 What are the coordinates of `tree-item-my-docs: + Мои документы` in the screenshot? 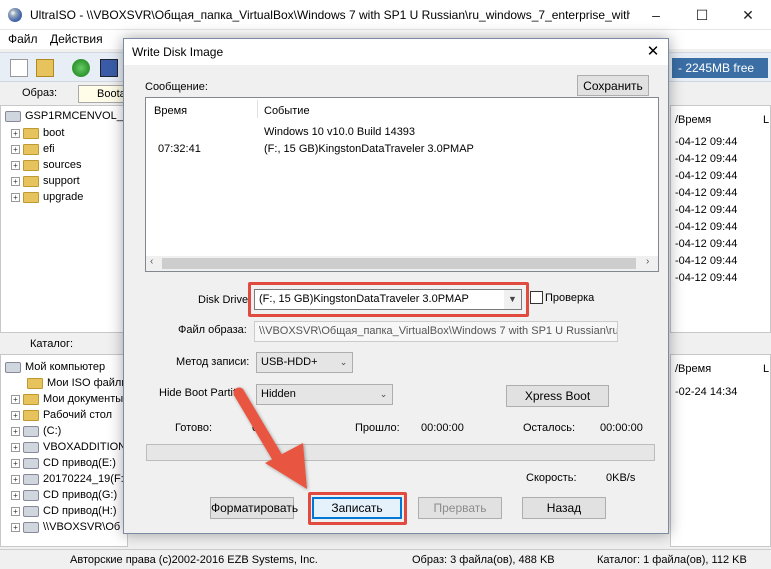 It's located at (67, 399).